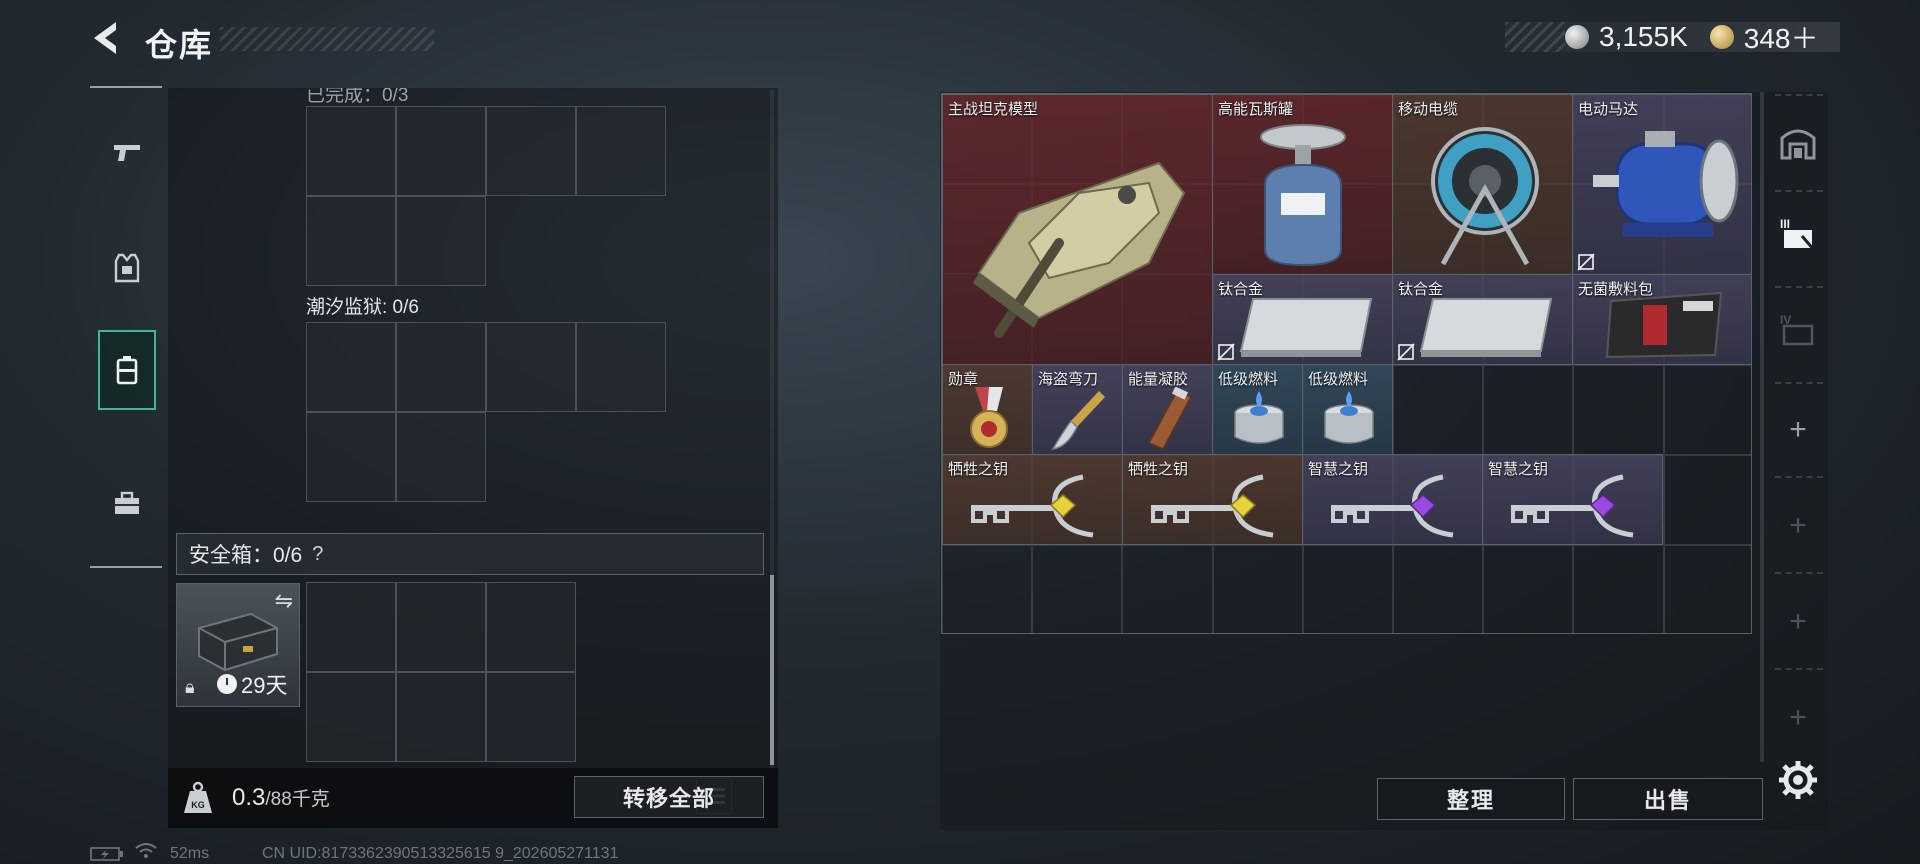  I want to click on tab-storage-4: IV, so click(1798, 330).